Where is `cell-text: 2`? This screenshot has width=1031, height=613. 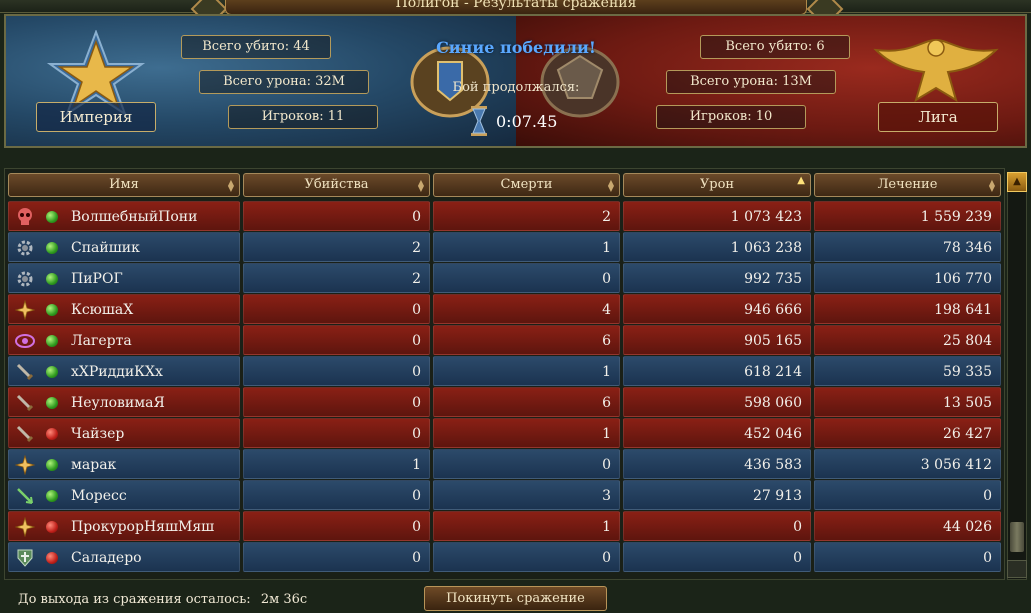
cell-text: 2 is located at coordinates (416, 248).